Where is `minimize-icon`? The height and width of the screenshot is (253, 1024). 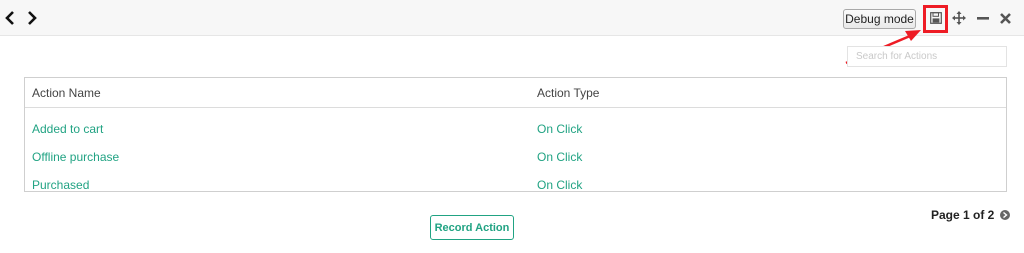
minimize-icon is located at coordinates (983, 18).